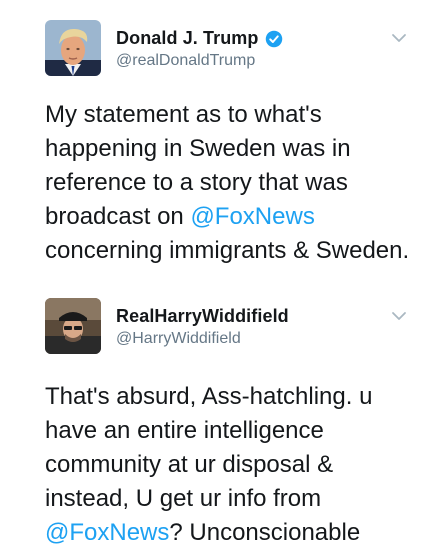  What do you see at coordinates (184, 430) in the screenshot?
I see `tweet-text-segment: have an entire intelligence` at bounding box center [184, 430].